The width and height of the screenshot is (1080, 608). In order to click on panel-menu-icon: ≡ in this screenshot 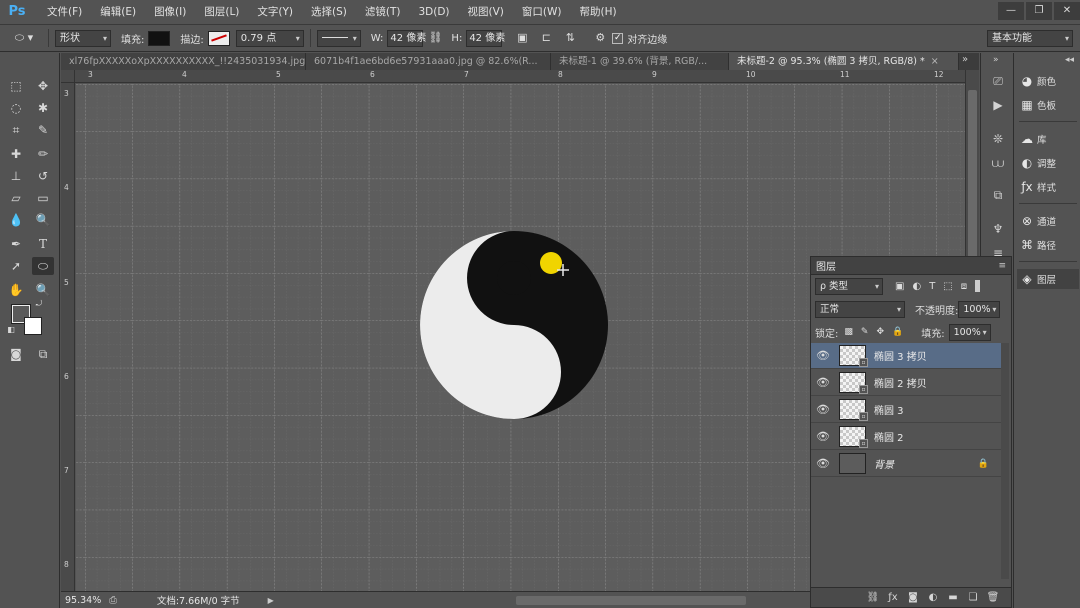, I will do `click(1002, 266)`.